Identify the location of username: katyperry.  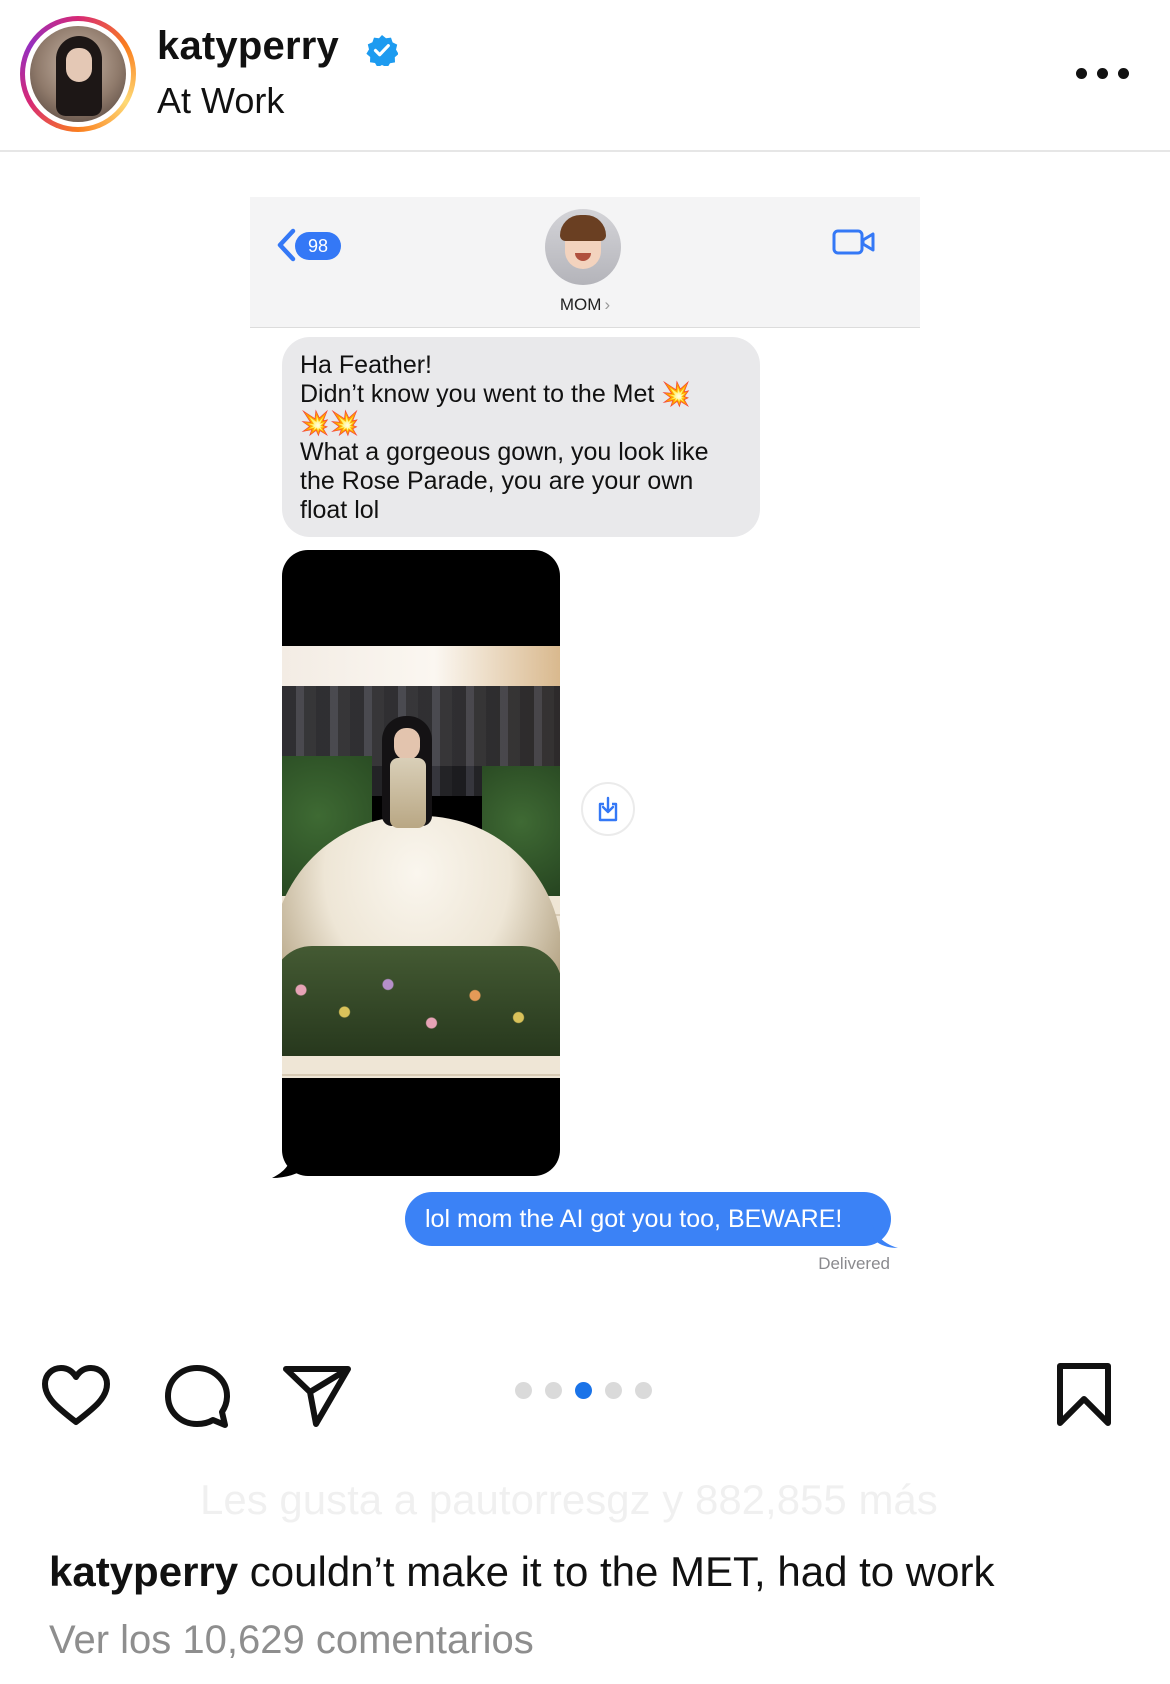
(248, 46).